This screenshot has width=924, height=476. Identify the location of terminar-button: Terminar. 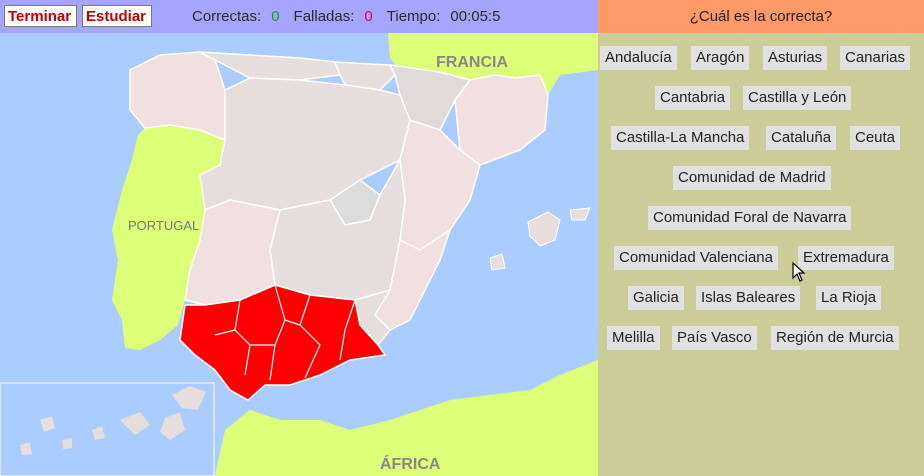
(40, 16).